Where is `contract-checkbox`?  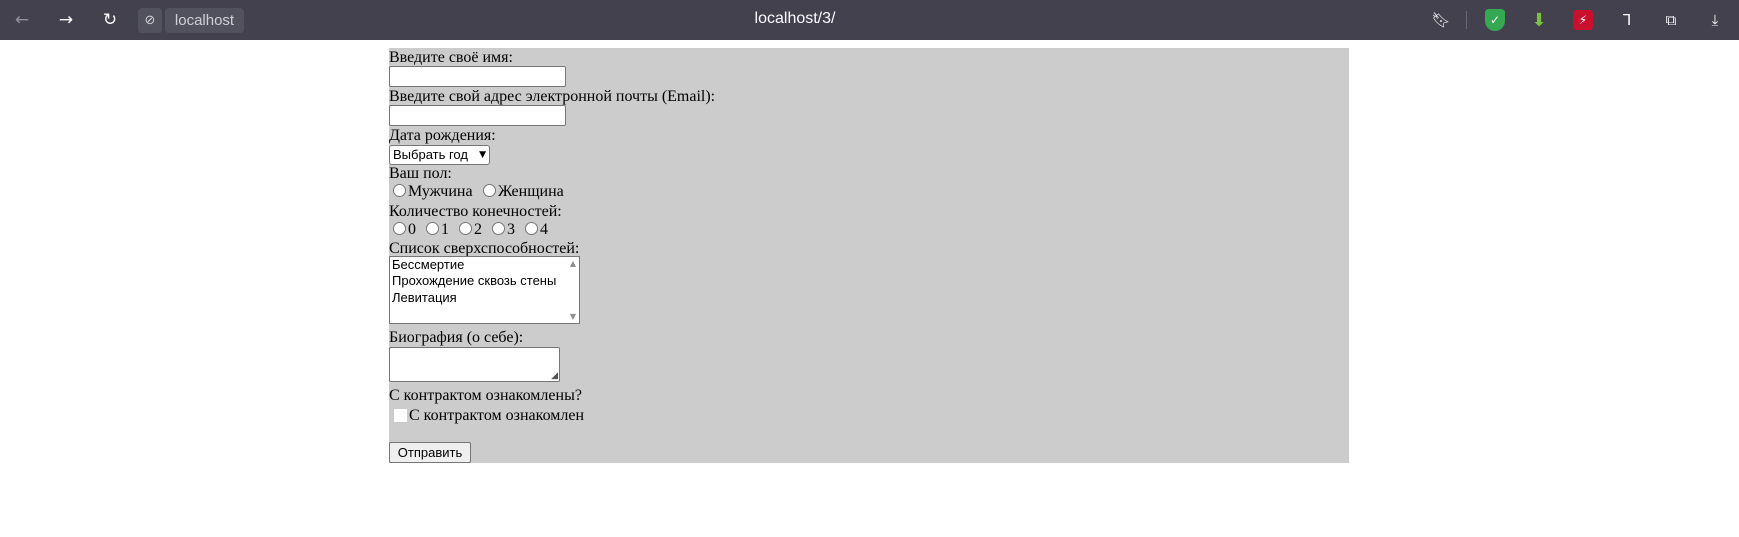
contract-checkbox is located at coordinates (400, 415).